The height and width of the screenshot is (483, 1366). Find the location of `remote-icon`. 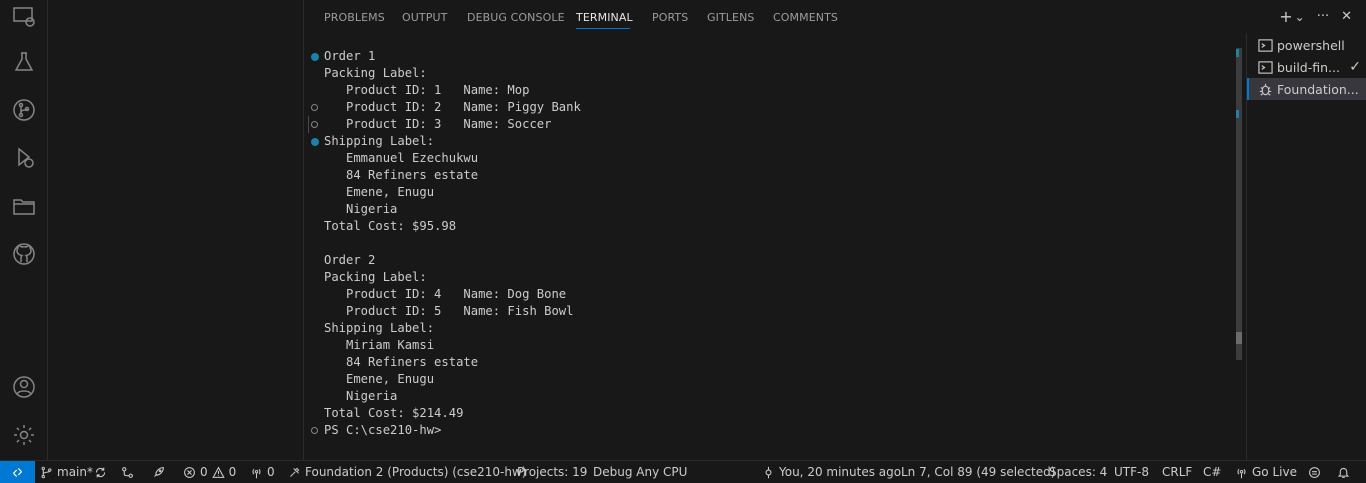

remote-icon is located at coordinates (17, 472).